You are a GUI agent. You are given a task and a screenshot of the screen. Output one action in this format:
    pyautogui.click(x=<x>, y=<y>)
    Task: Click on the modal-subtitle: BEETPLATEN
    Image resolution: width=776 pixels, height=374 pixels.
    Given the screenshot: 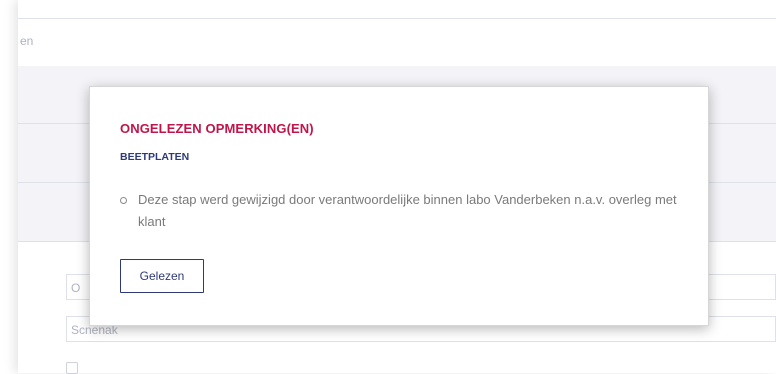 What is the action you would take?
    pyautogui.click(x=155, y=157)
    